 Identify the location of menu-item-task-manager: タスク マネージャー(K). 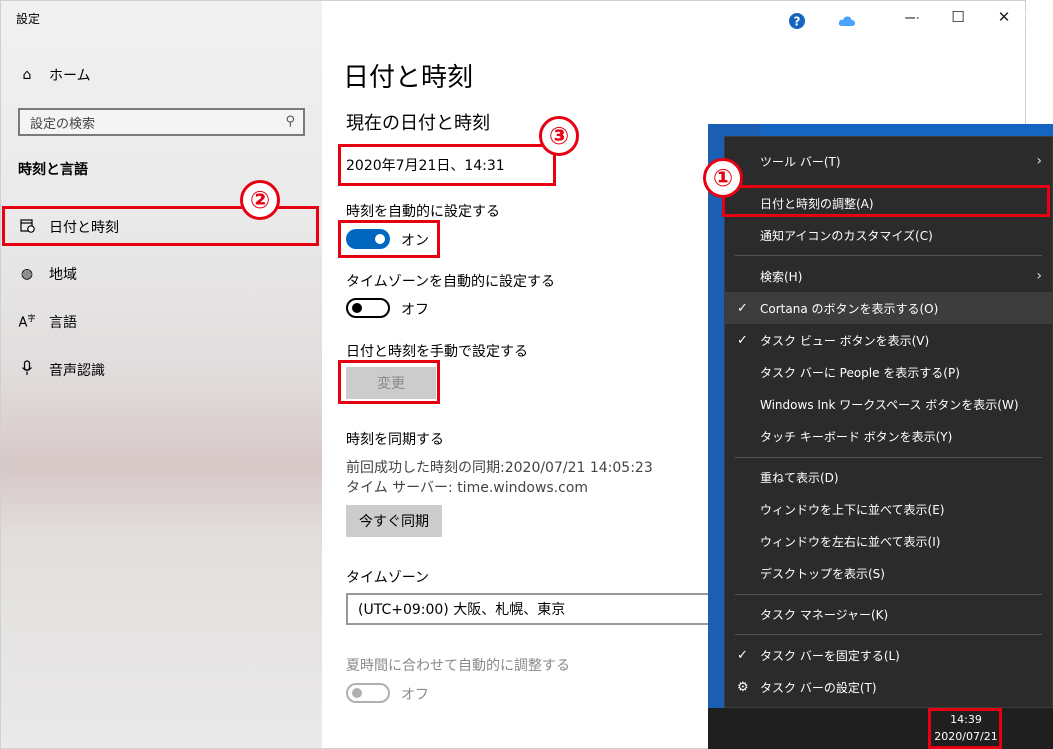
(888, 614).